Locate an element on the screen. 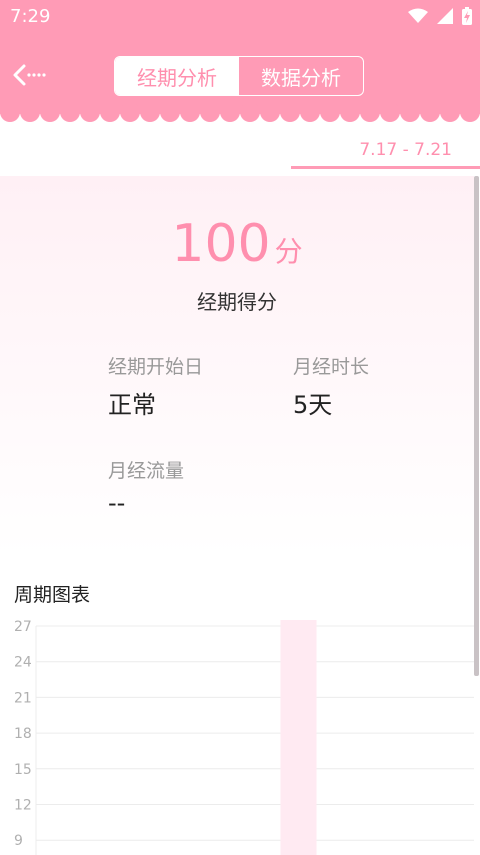  stat-value: -- is located at coordinates (117, 503).